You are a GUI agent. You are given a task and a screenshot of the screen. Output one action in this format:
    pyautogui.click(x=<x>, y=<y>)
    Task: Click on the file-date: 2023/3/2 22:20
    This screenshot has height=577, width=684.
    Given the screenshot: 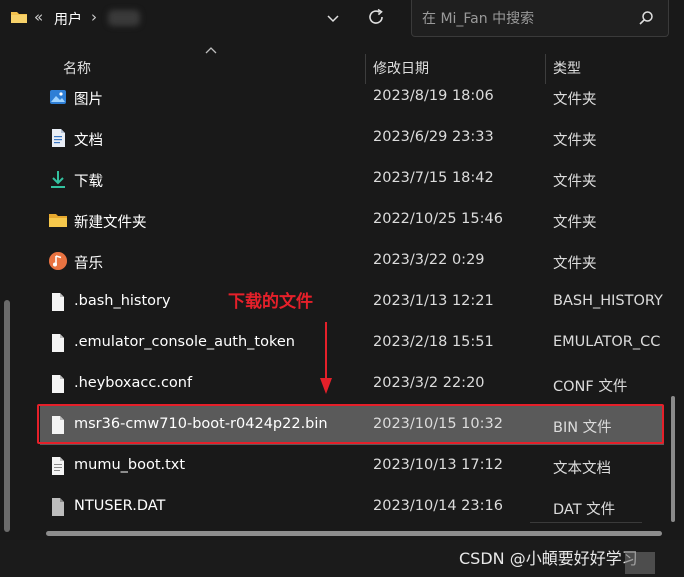 What is the action you would take?
    pyautogui.click(x=429, y=383)
    